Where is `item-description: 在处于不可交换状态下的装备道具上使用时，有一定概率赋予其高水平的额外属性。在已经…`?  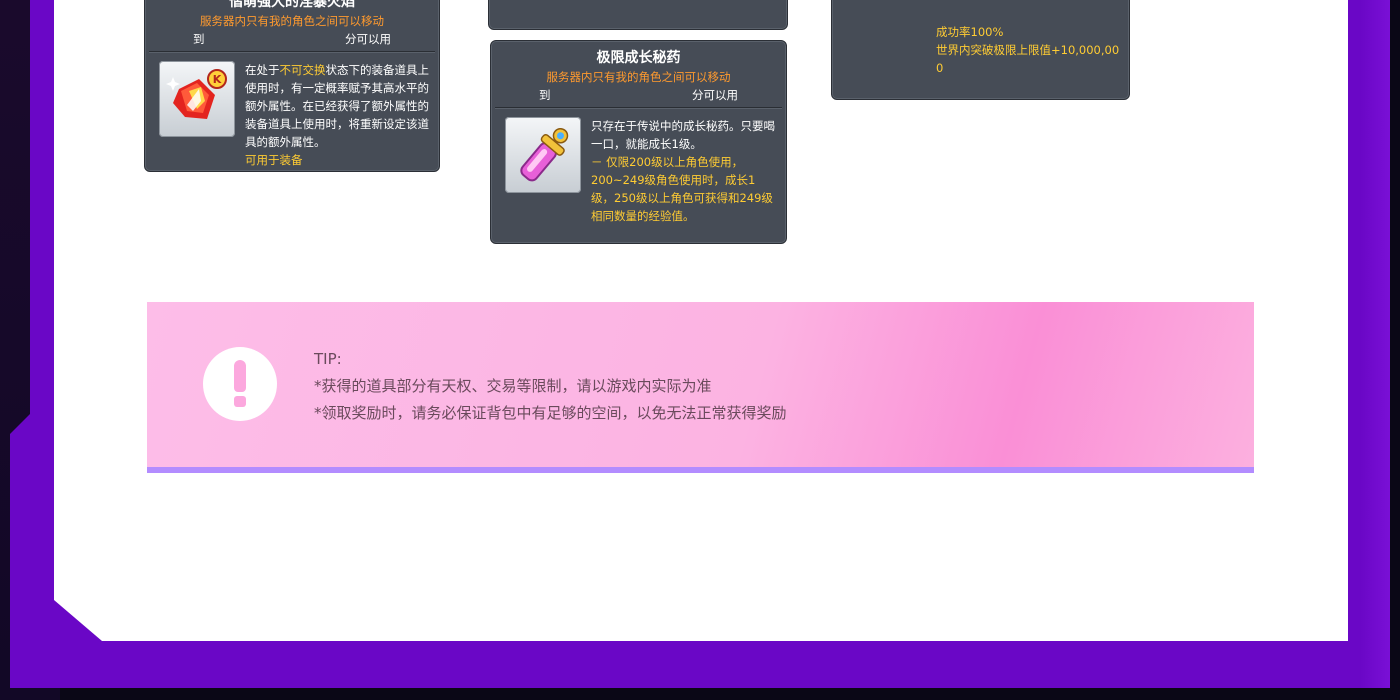
item-description: 在处于不可交换状态下的装备道具上使用时，有一定概率赋予其高水平的额外属性。在已经… is located at coordinates (337, 115).